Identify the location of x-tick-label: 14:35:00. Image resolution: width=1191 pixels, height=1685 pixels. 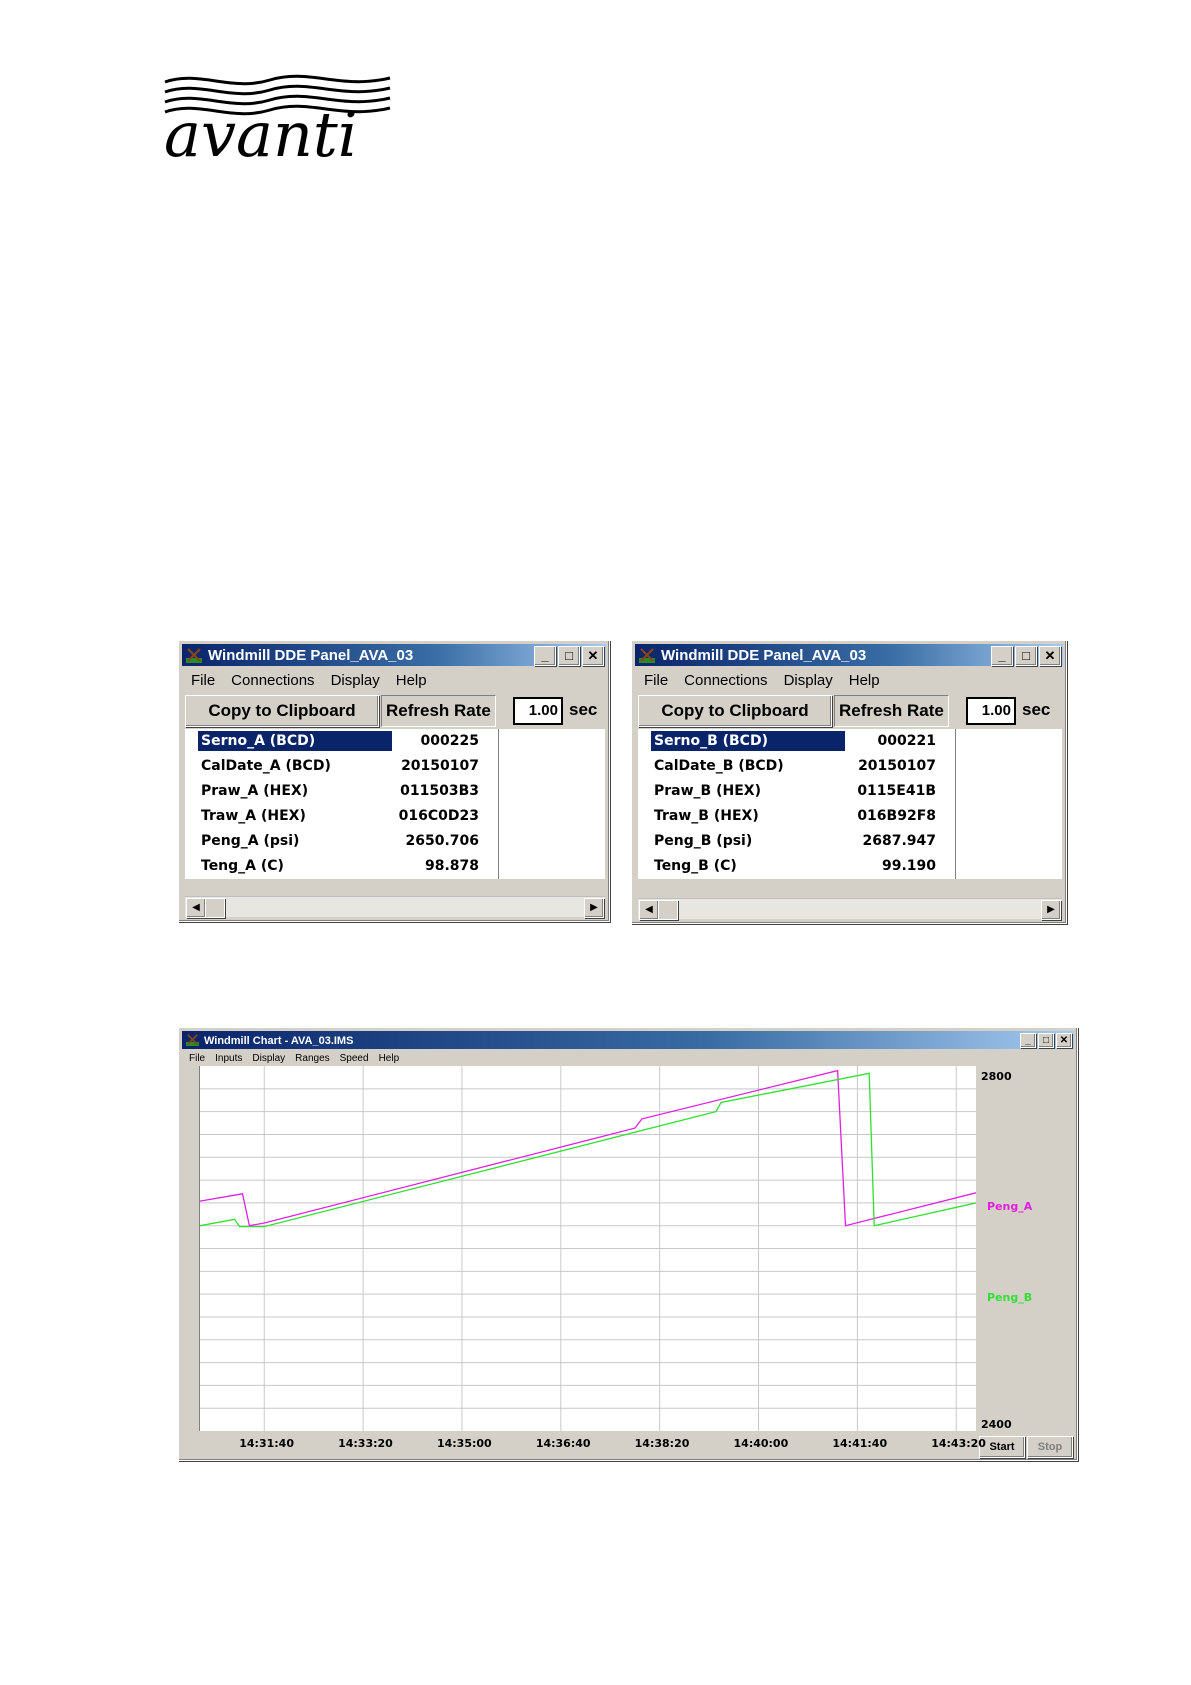
(464, 1443).